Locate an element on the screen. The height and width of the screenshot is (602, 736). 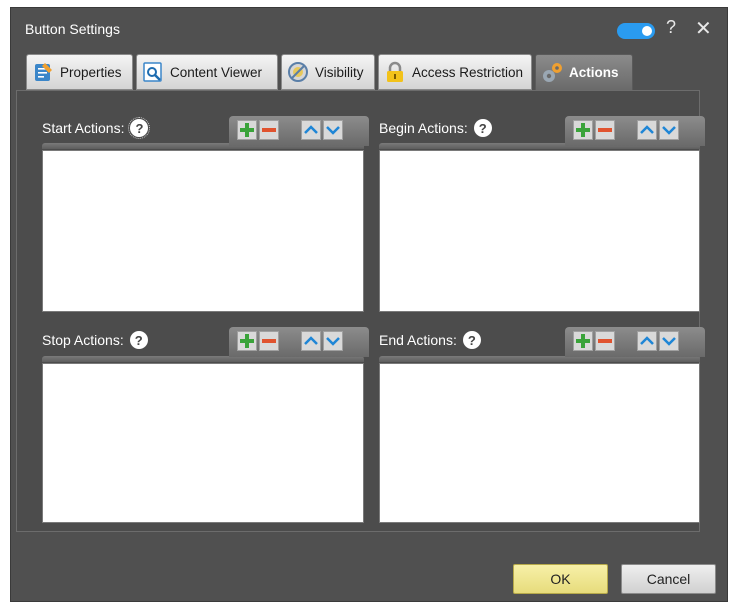
tab-properties: Properties is located at coordinates (79, 72).